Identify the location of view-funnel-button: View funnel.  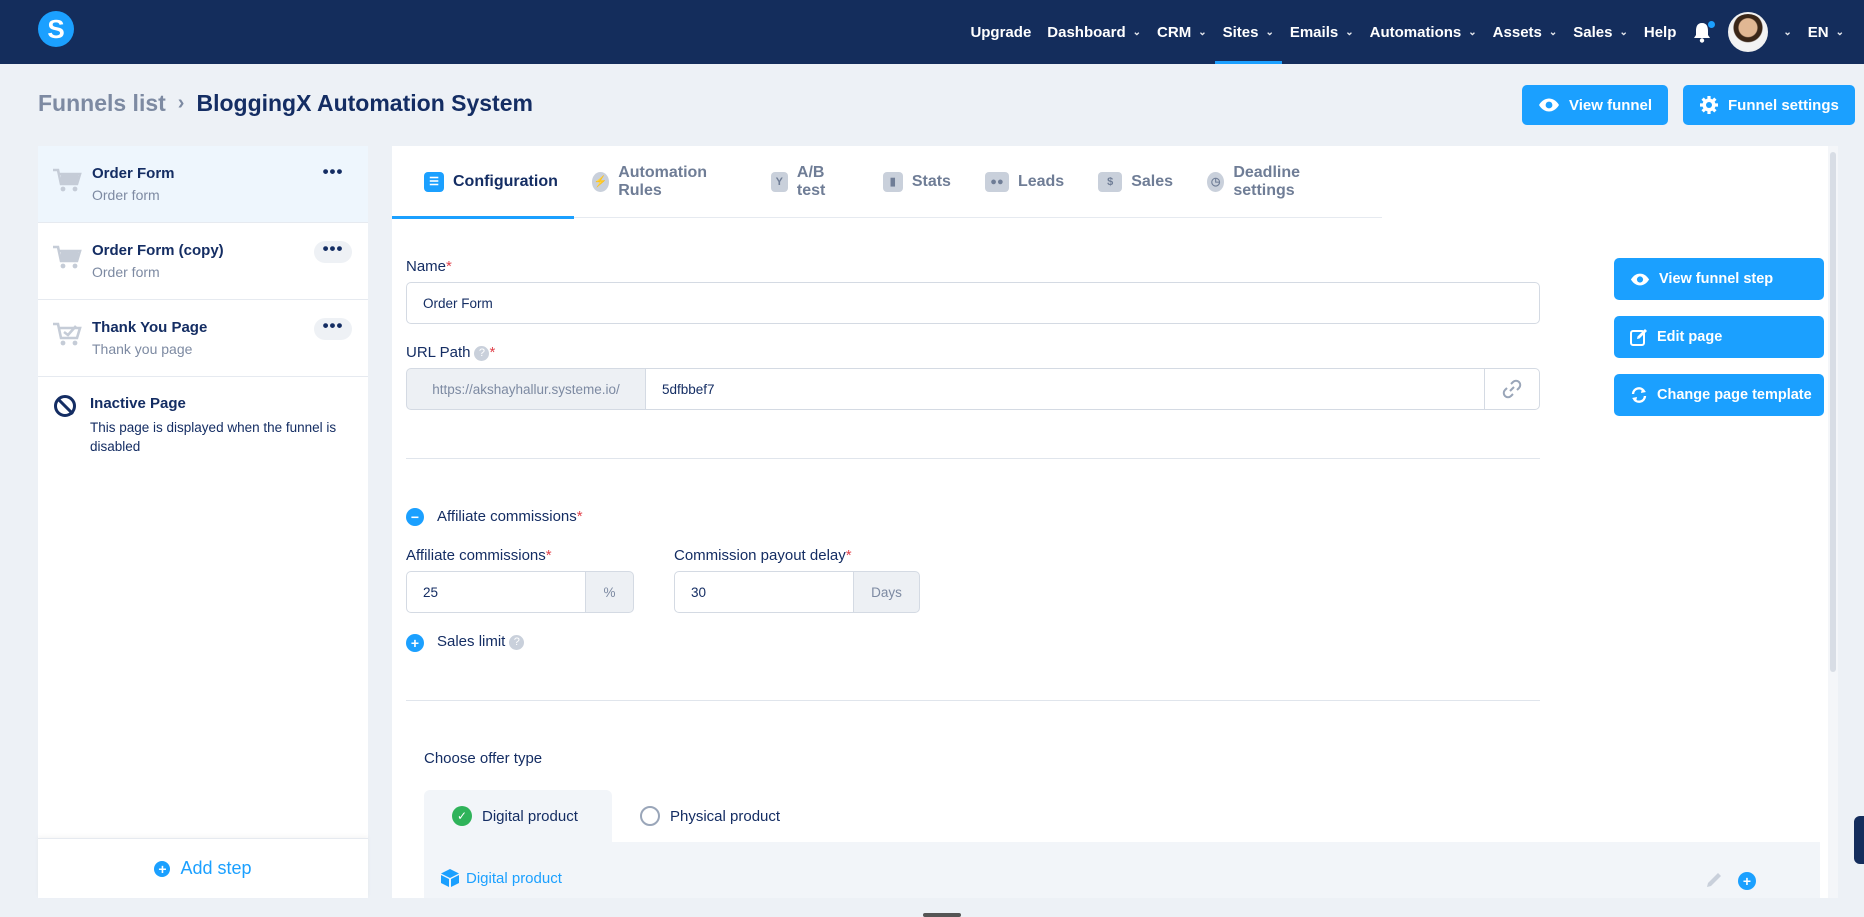
(1595, 105).